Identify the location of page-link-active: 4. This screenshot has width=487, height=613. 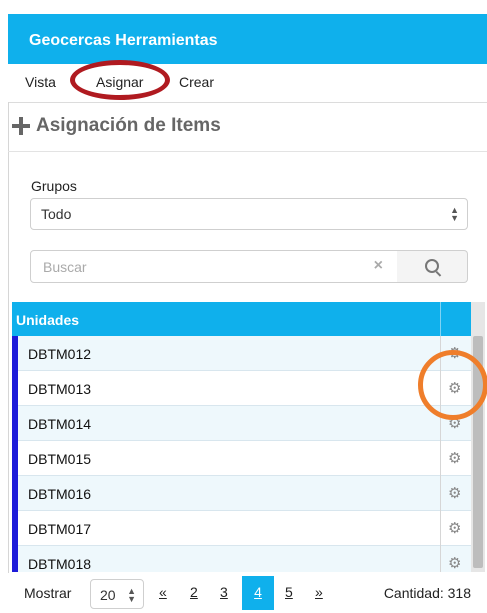
(258, 593).